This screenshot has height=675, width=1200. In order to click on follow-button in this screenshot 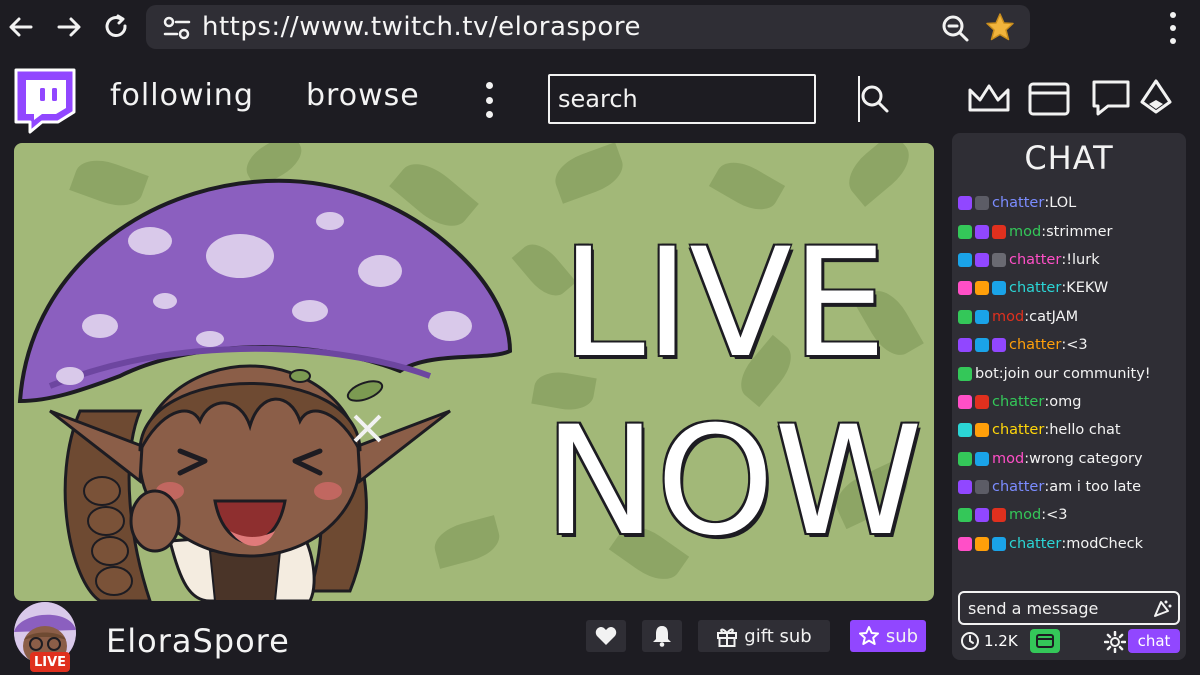, I will do `click(606, 636)`.